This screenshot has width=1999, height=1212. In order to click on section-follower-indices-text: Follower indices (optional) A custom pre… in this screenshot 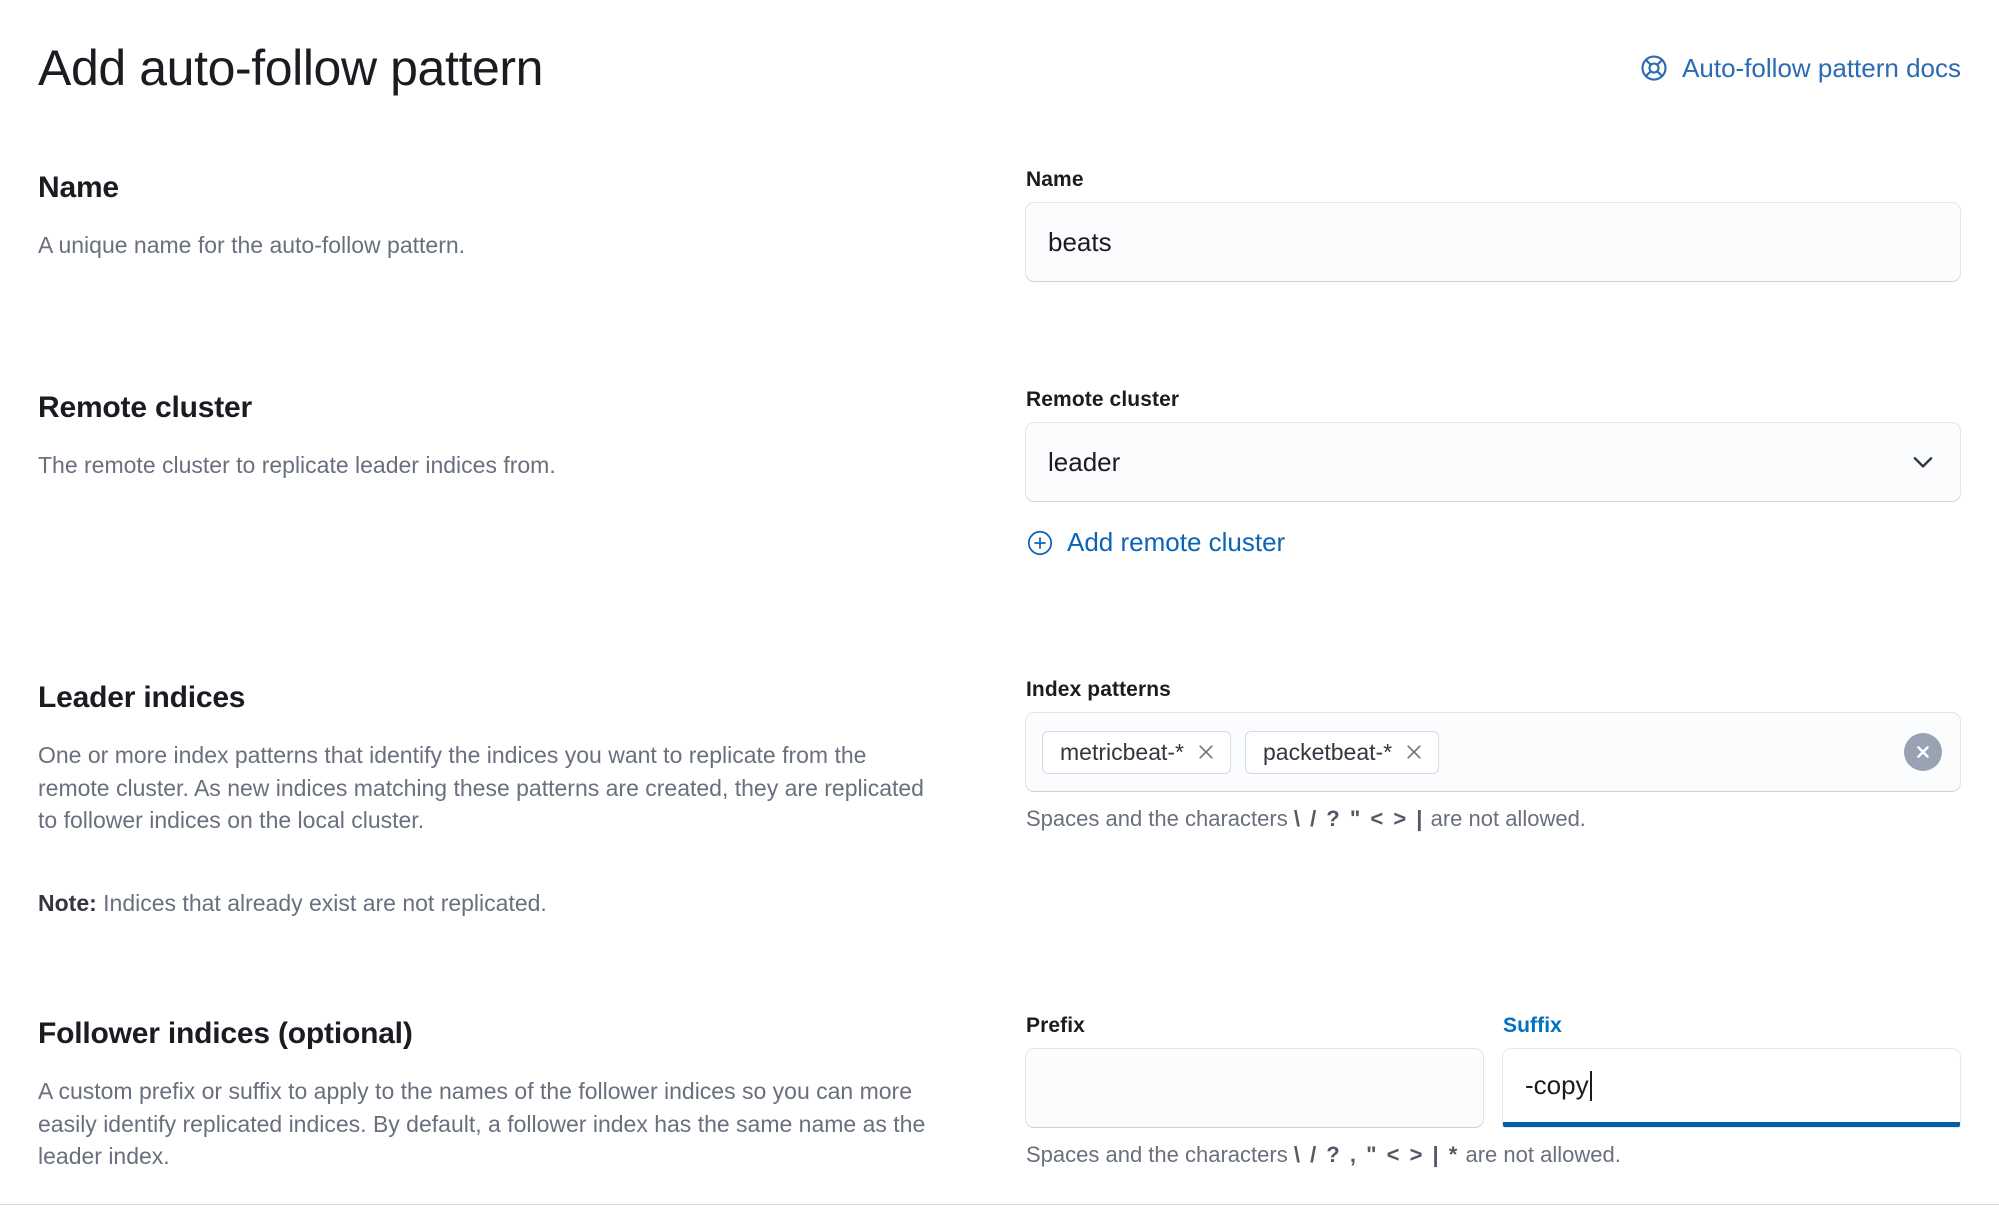, I will do `click(500, 1093)`.